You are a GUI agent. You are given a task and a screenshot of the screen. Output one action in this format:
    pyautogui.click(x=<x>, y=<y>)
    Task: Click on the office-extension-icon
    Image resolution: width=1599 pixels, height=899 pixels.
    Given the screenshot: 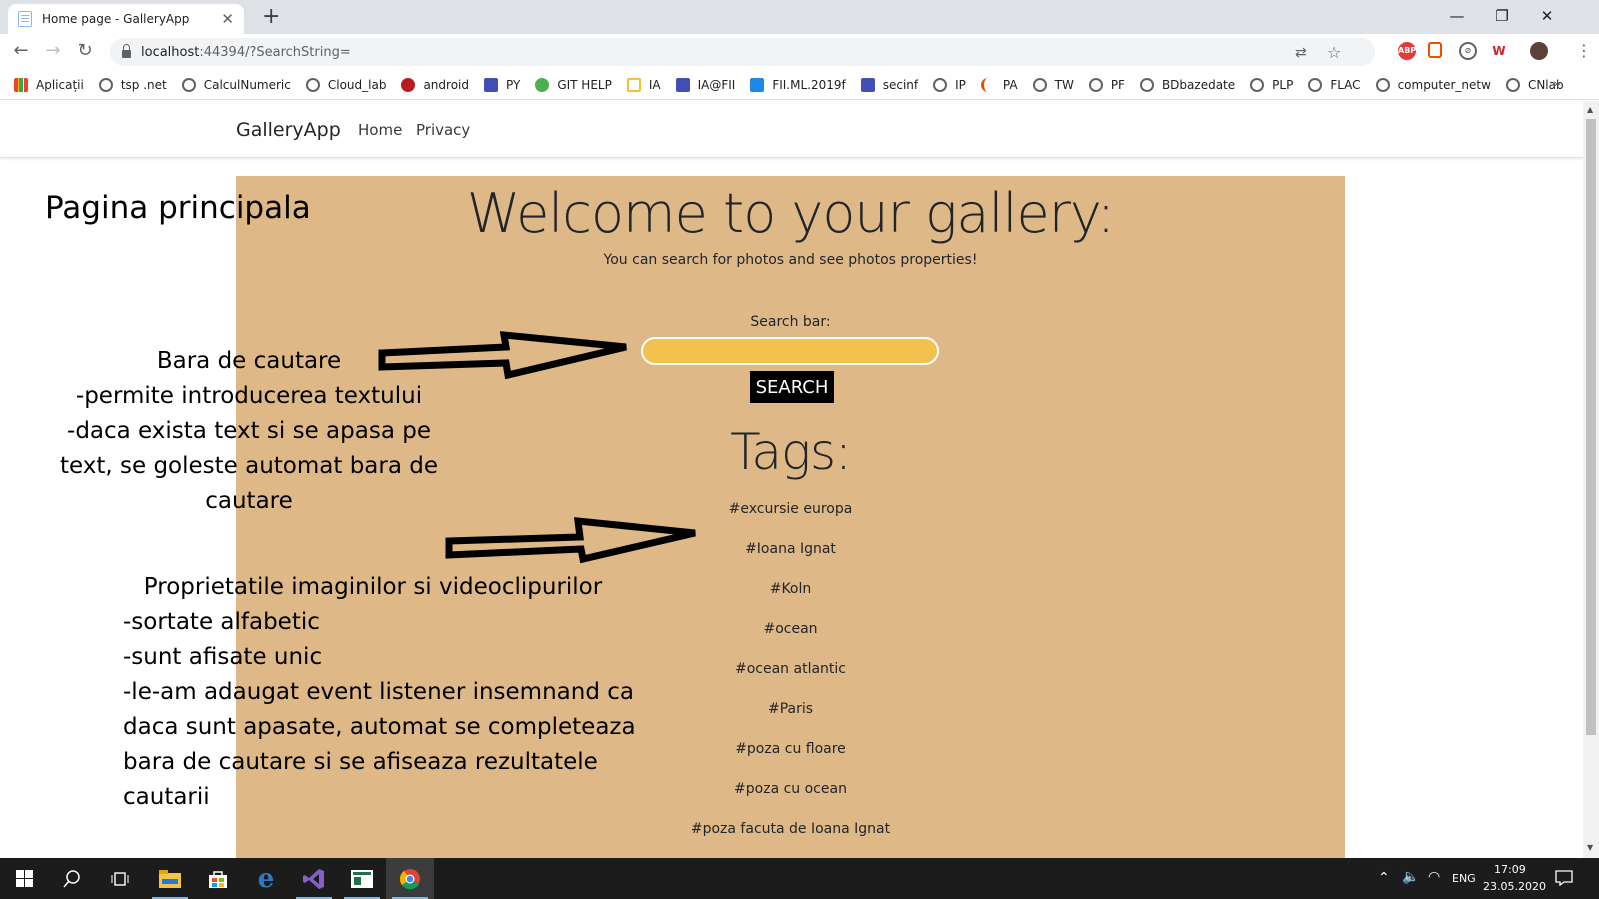 What is the action you would take?
    pyautogui.click(x=1435, y=50)
    